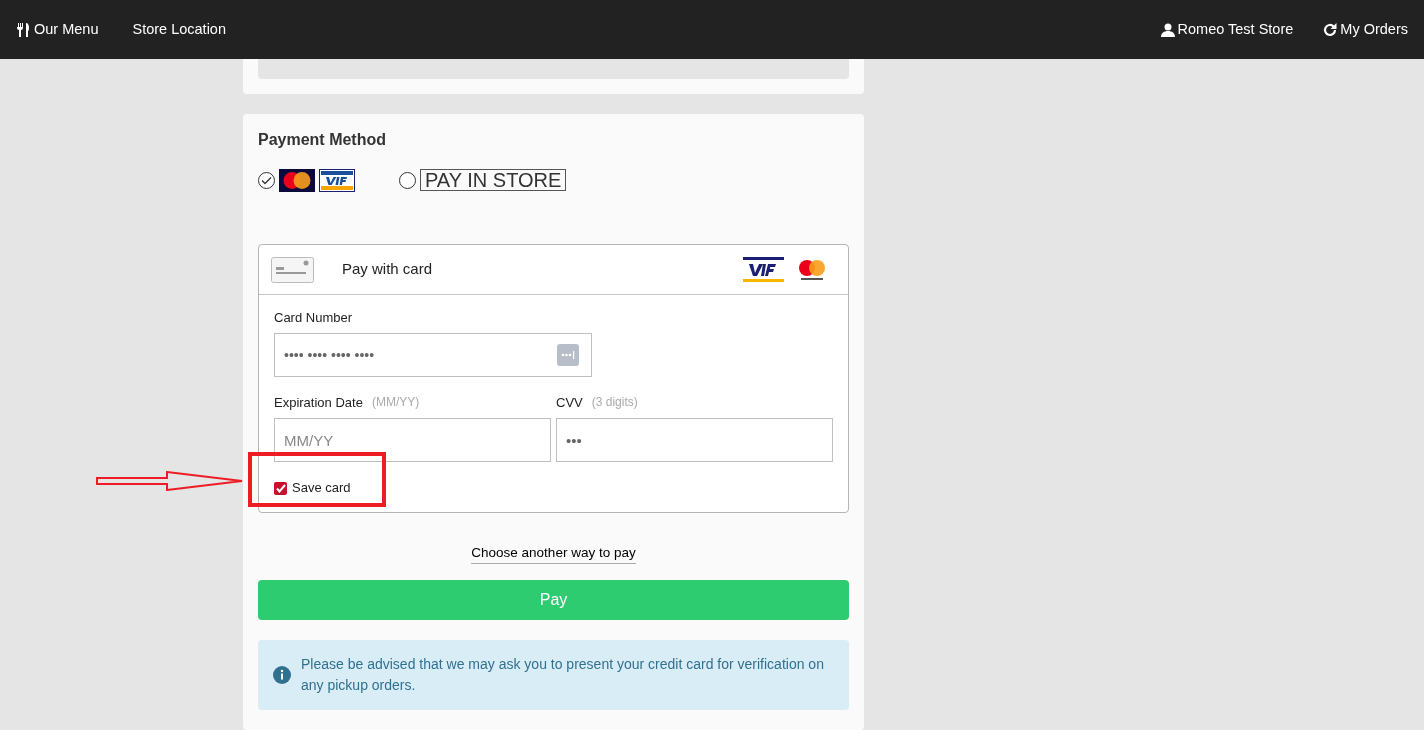 The height and width of the screenshot is (730, 1424). What do you see at coordinates (553, 554) in the screenshot?
I see `choose-another-way-link: Choose another way to pay` at bounding box center [553, 554].